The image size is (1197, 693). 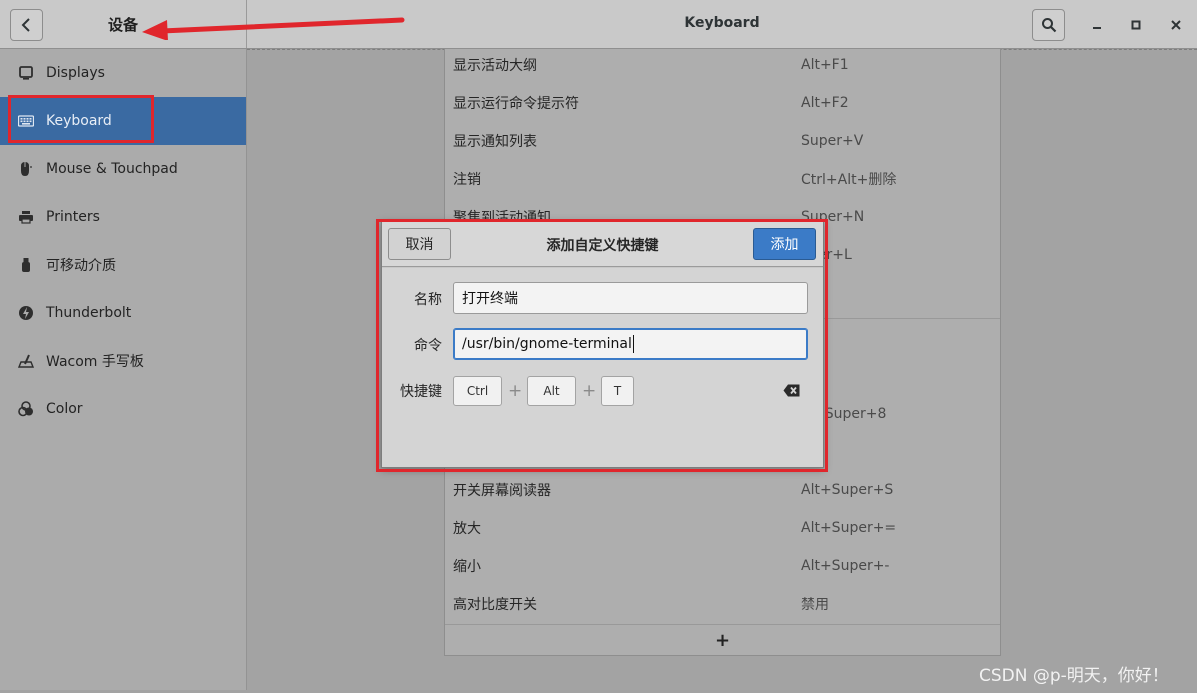 What do you see at coordinates (123, 265) in the screenshot?
I see `sidebar-item-removable-media: 可移动介质` at bounding box center [123, 265].